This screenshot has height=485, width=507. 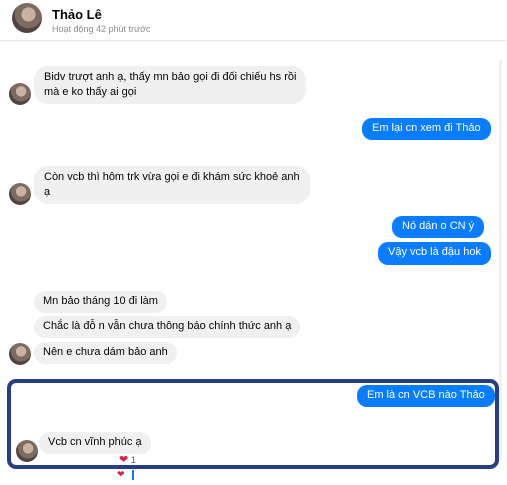 What do you see at coordinates (426, 129) in the screenshot?
I see `outgoing-message: Em lại cn xem đi Thảo` at bounding box center [426, 129].